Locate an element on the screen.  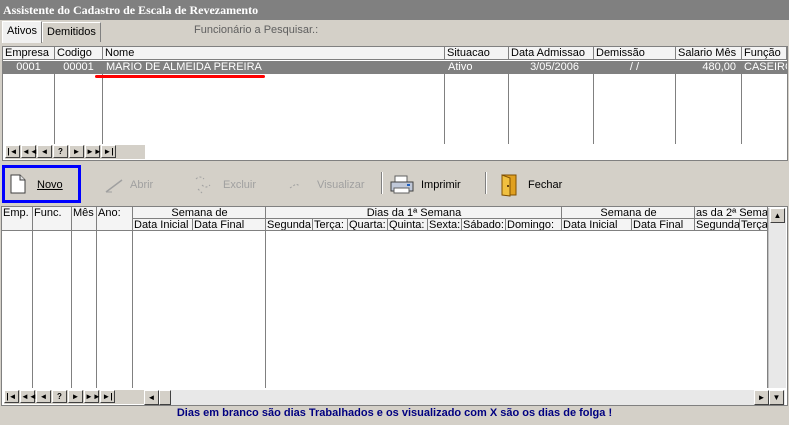
cell-salario: 480,00 is located at coordinates (719, 67).